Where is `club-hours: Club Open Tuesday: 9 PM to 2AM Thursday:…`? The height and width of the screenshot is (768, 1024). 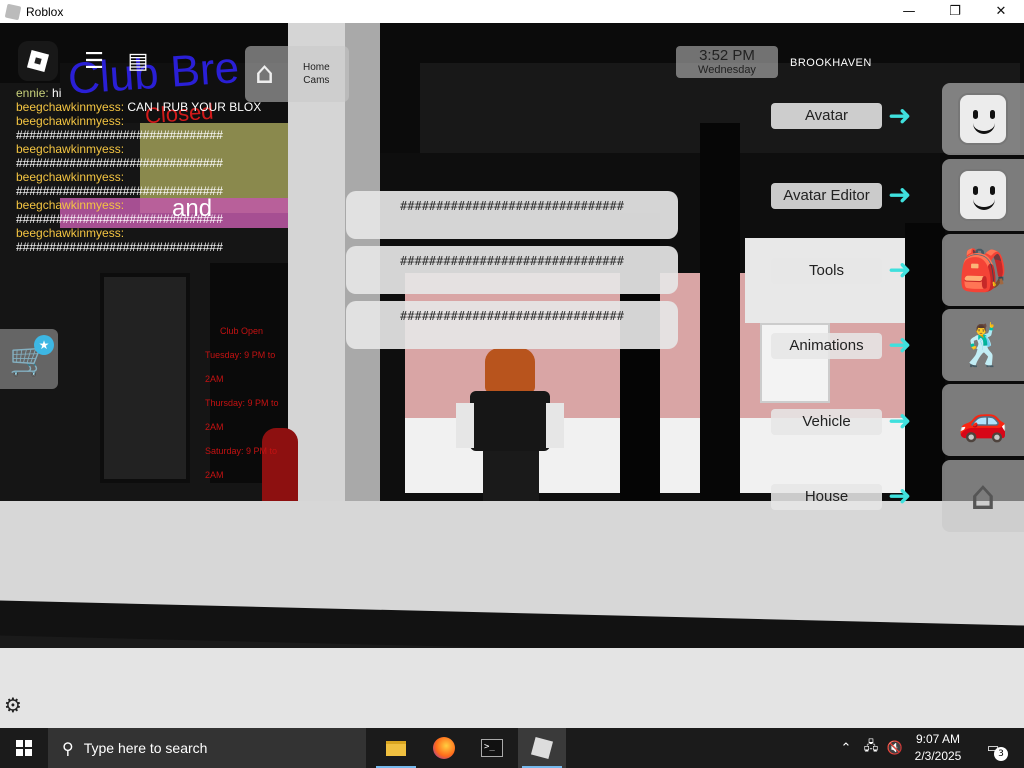
club-hours: Club Open Tuesday: 9 PM to 2AM Thursday:… is located at coordinates (250, 403).